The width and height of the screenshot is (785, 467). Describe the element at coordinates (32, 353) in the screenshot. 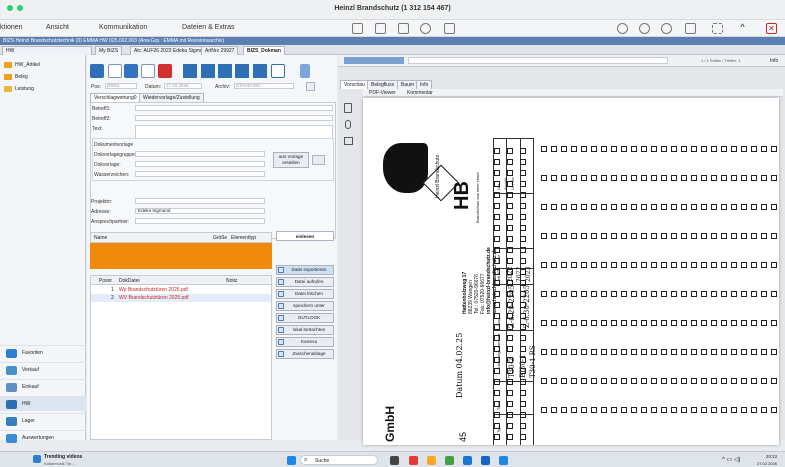

I see `nav-label: Favoriten` at that location.